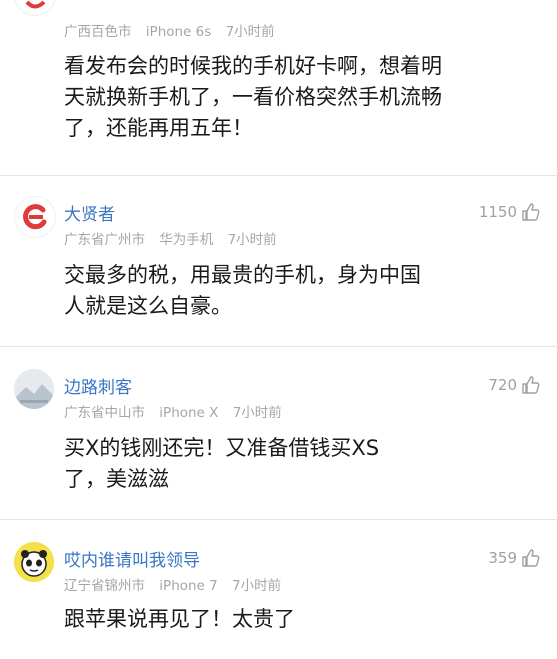 The width and height of the screenshot is (557, 659). I want to click on comment-device: iPhone 7, so click(188, 586).